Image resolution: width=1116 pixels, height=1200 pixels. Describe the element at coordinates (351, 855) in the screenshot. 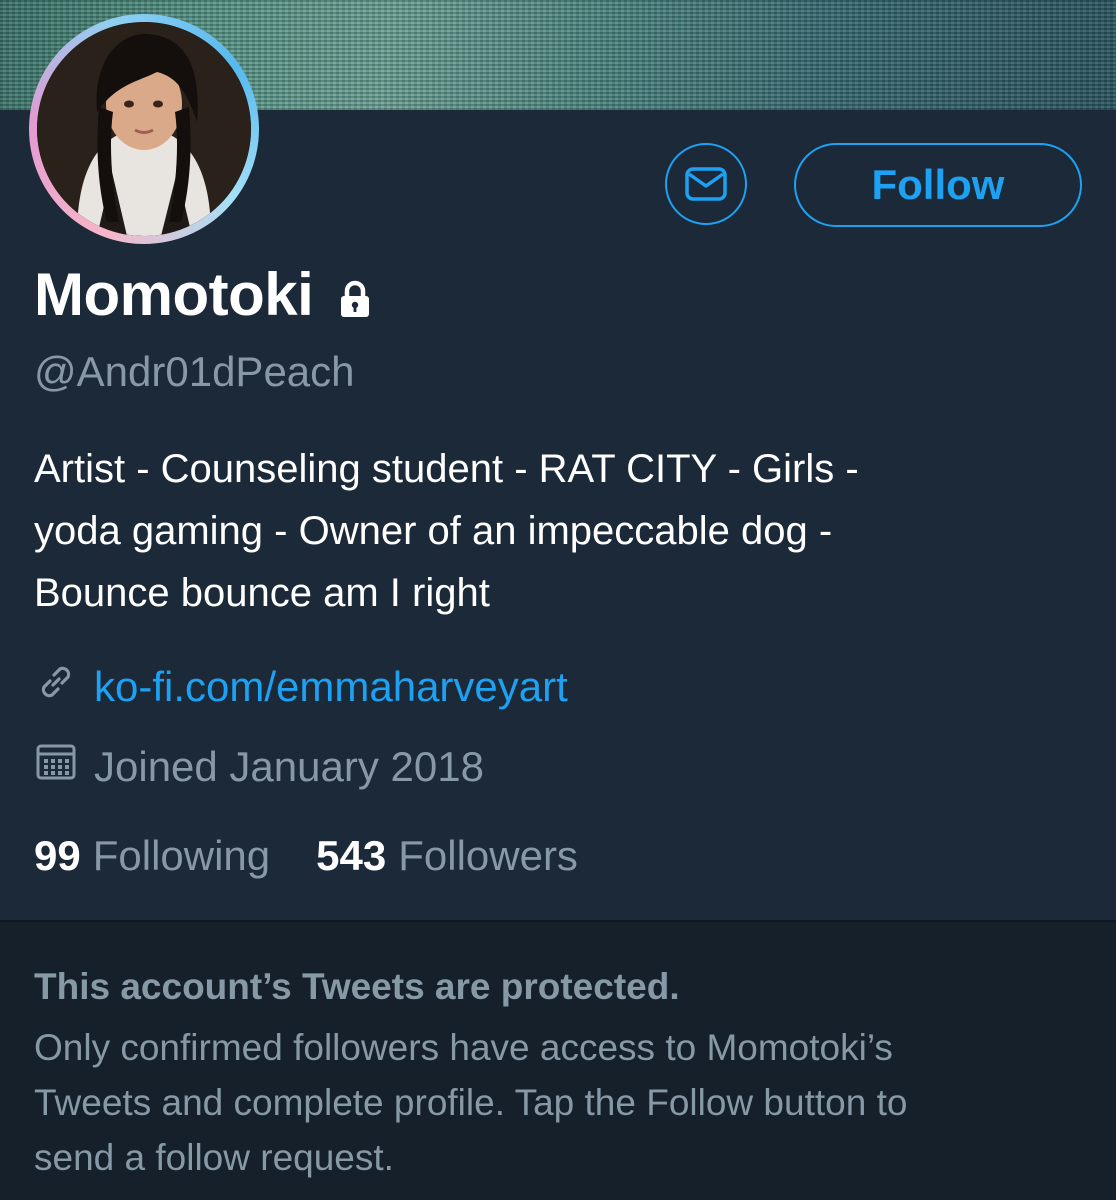

I see `followers-count: 543` at that location.